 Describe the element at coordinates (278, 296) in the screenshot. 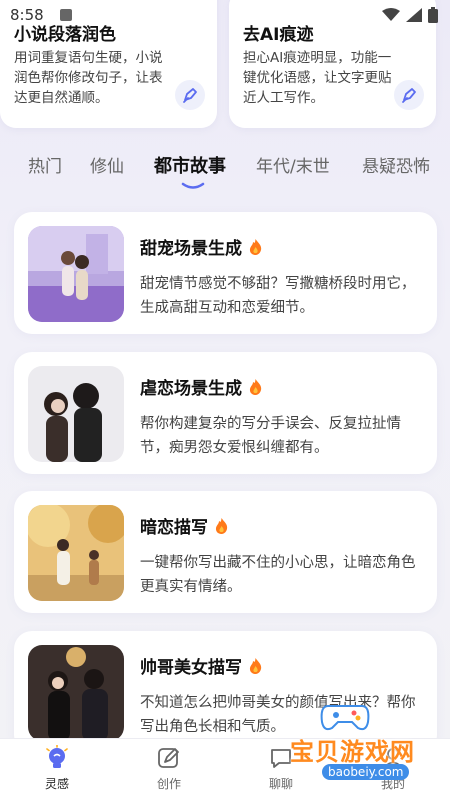

I see `card-desc: 甜宠情节感觉不够甜？写撒糖桥段时用它，生成高甜互动和恋爱细节。` at that location.